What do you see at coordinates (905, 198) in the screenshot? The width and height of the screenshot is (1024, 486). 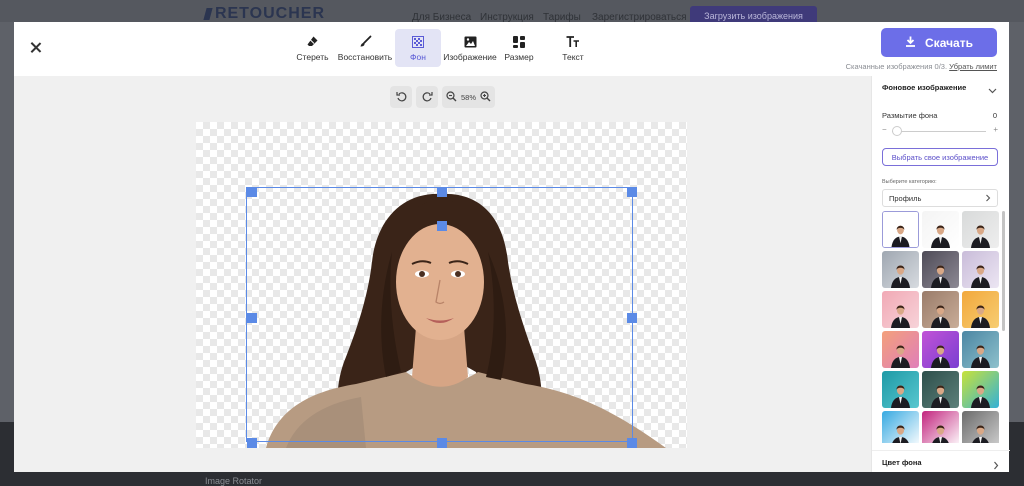 I see `category-value: Профиль` at bounding box center [905, 198].